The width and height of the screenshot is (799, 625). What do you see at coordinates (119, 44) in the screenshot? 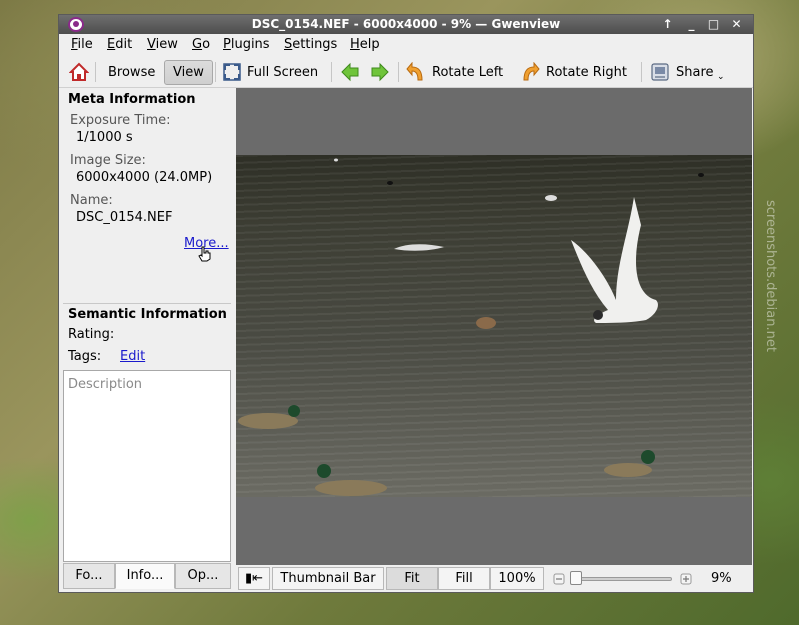
I see `menu-edit: Edit` at bounding box center [119, 44].